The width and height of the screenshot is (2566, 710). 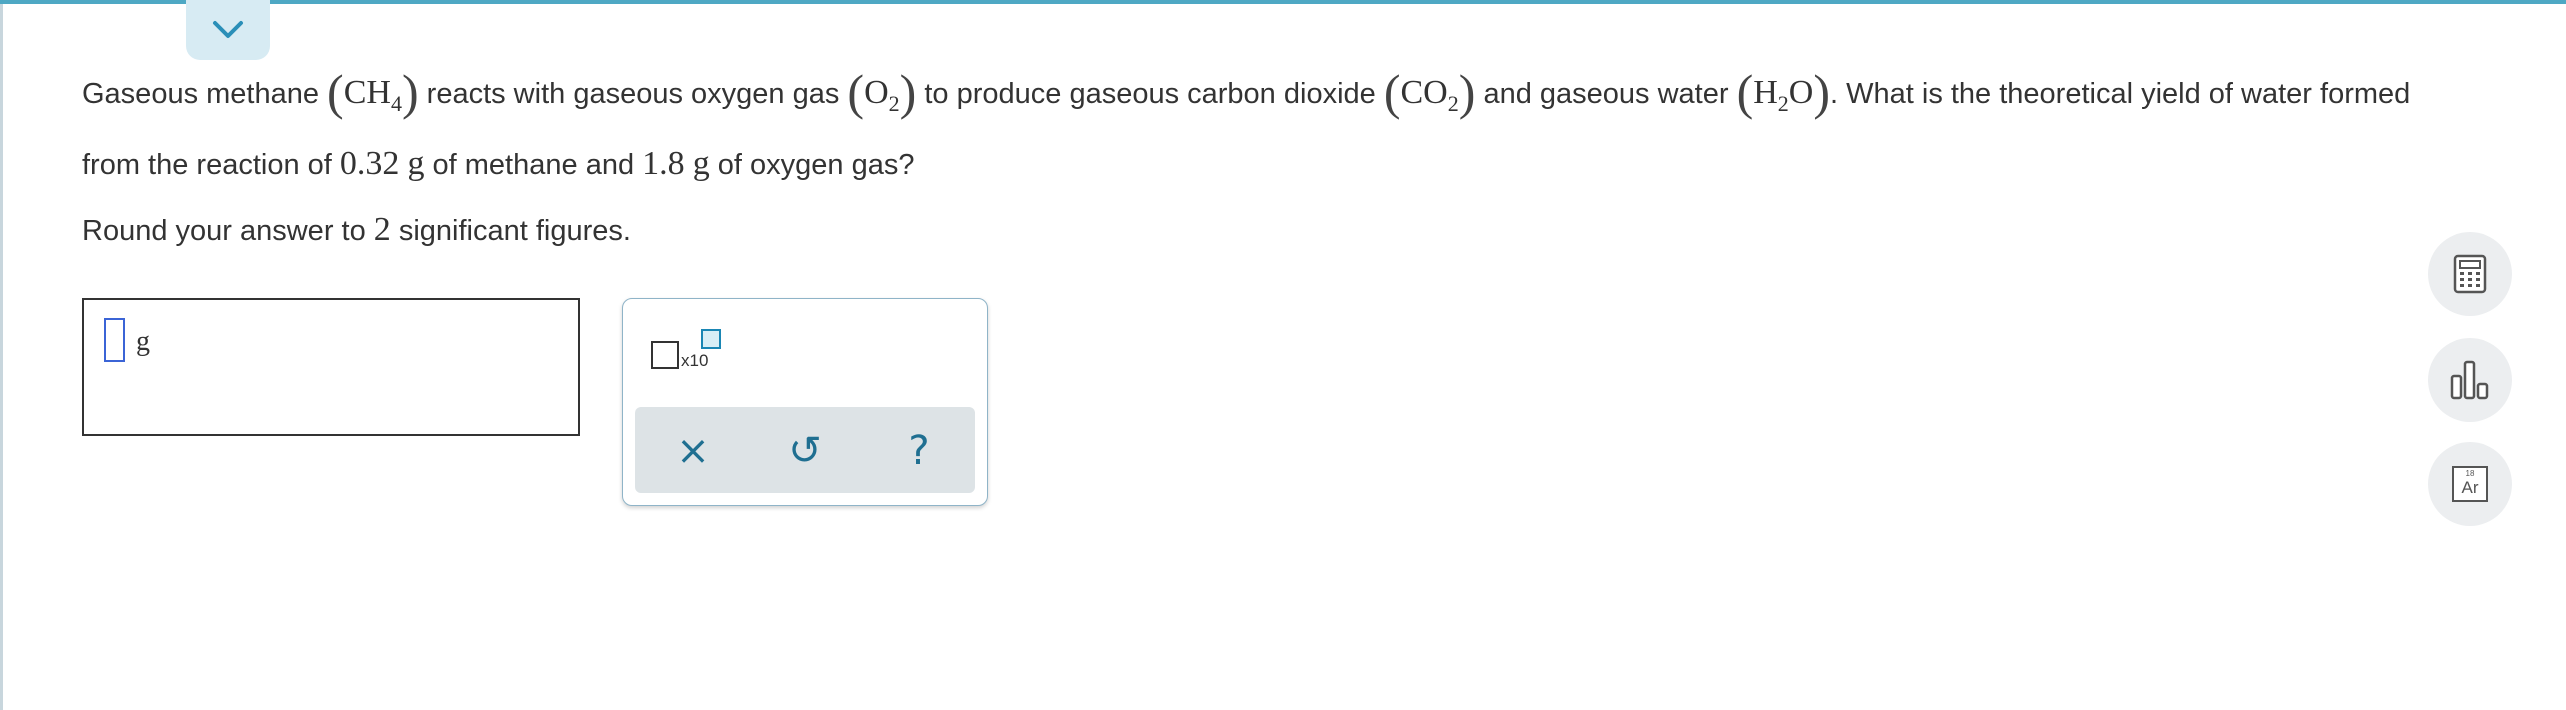 What do you see at coordinates (691, 354) in the screenshot?
I see `scientific-notation-button: x10` at bounding box center [691, 354].